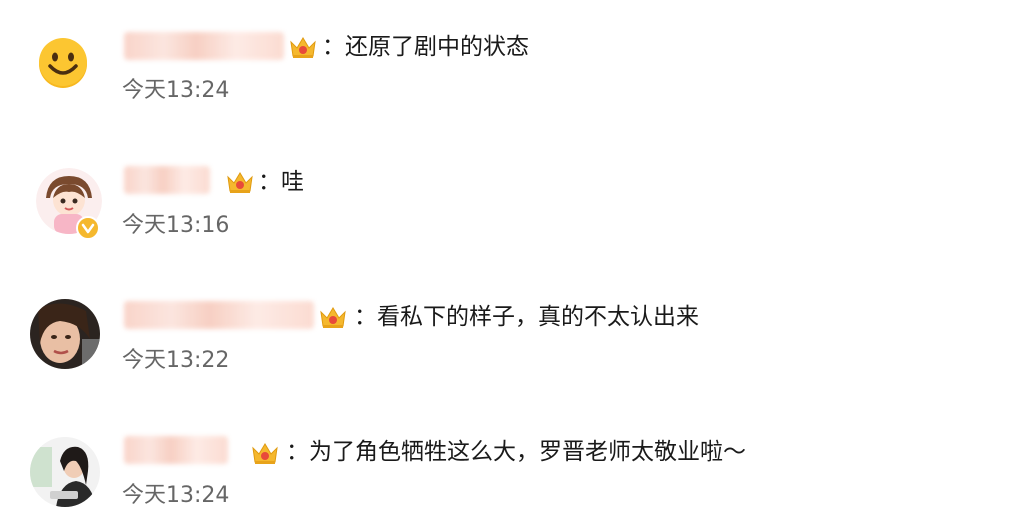 The height and width of the screenshot is (528, 1010). Describe the element at coordinates (526, 317) in the screenshot. I see `comment-text: ：看私下的样子，真的不太认出来` at that location.